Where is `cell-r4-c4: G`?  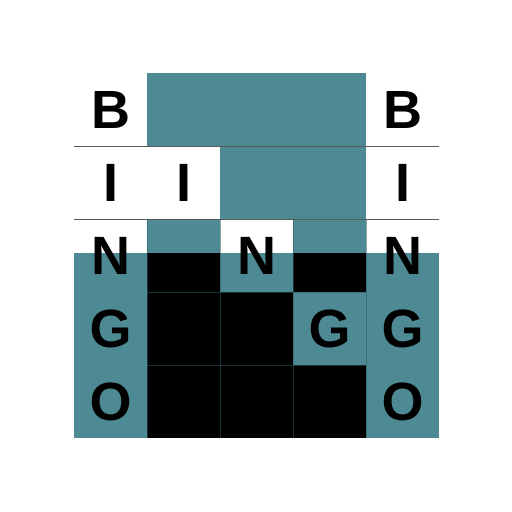
cell-r4-c4: G is located at coordinates (329, 328).